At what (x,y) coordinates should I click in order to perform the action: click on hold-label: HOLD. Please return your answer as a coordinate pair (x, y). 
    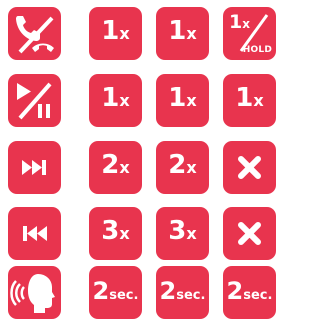
    Looking at the image, I should click on (257, 50).